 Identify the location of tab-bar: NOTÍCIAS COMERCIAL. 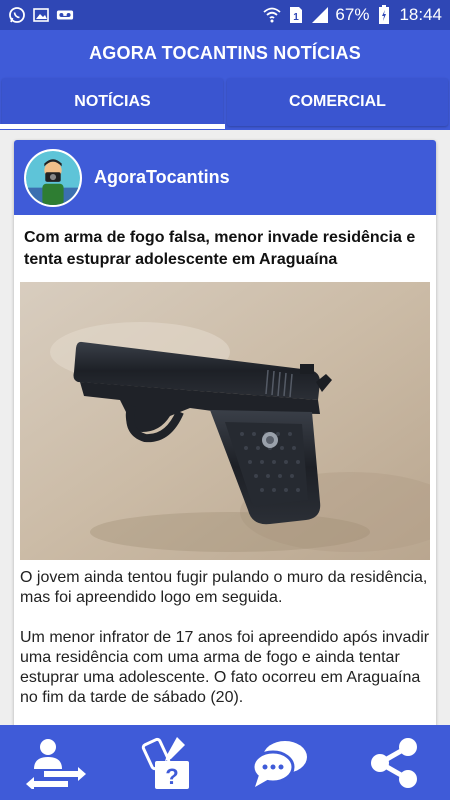
(225, 103).